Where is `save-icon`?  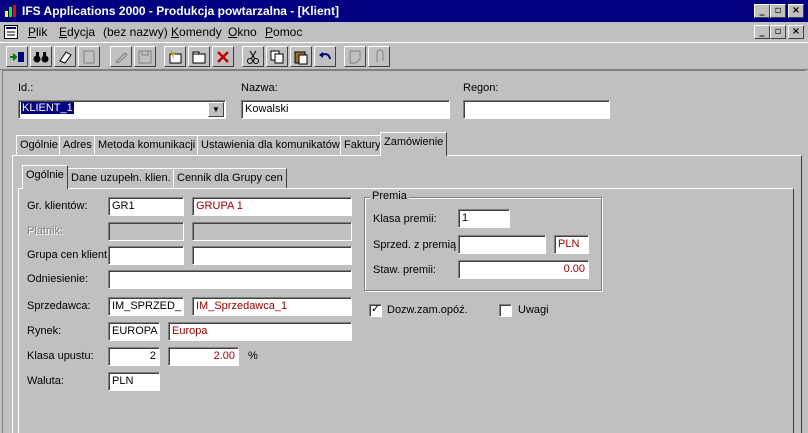 save-icon is located at coordinates (145, 57).